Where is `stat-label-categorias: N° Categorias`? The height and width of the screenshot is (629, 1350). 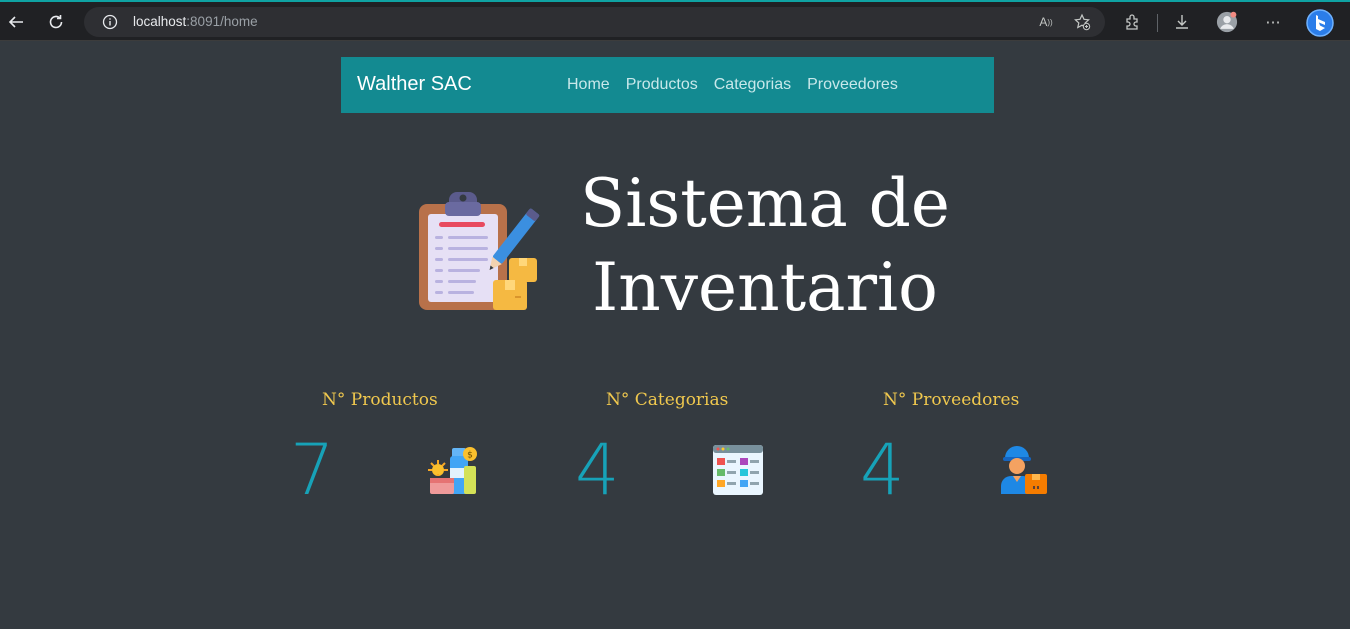 stat-label-categorias: N° Categorias is located at coordinates (667, 400).